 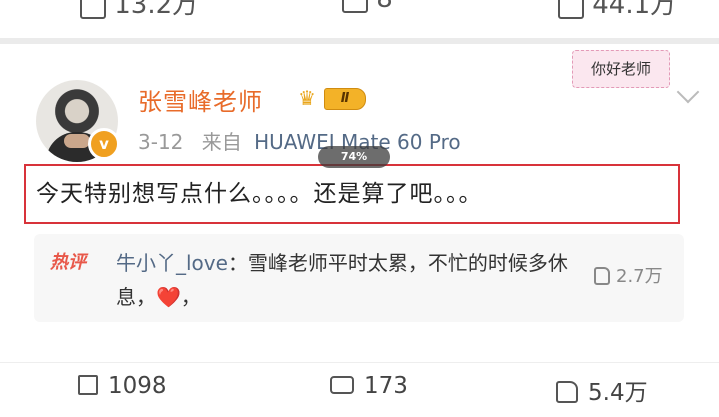 What do you see at coordinates (161, 142) in the screenshot?
I see `post-date: 3-12` at bounding box center [161, 142].